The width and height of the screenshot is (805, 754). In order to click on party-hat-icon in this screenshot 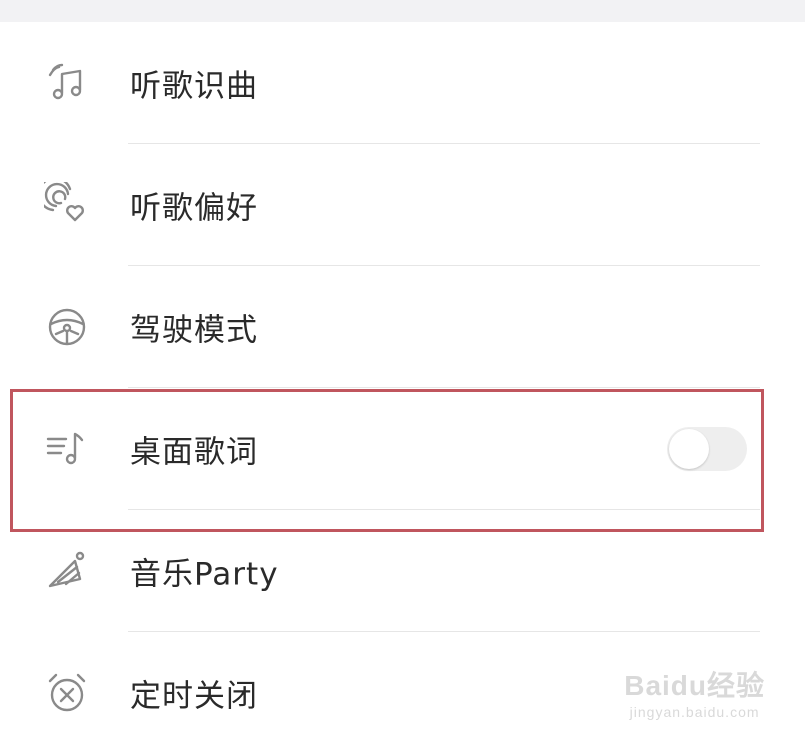, I will do `click(67, 571)`.